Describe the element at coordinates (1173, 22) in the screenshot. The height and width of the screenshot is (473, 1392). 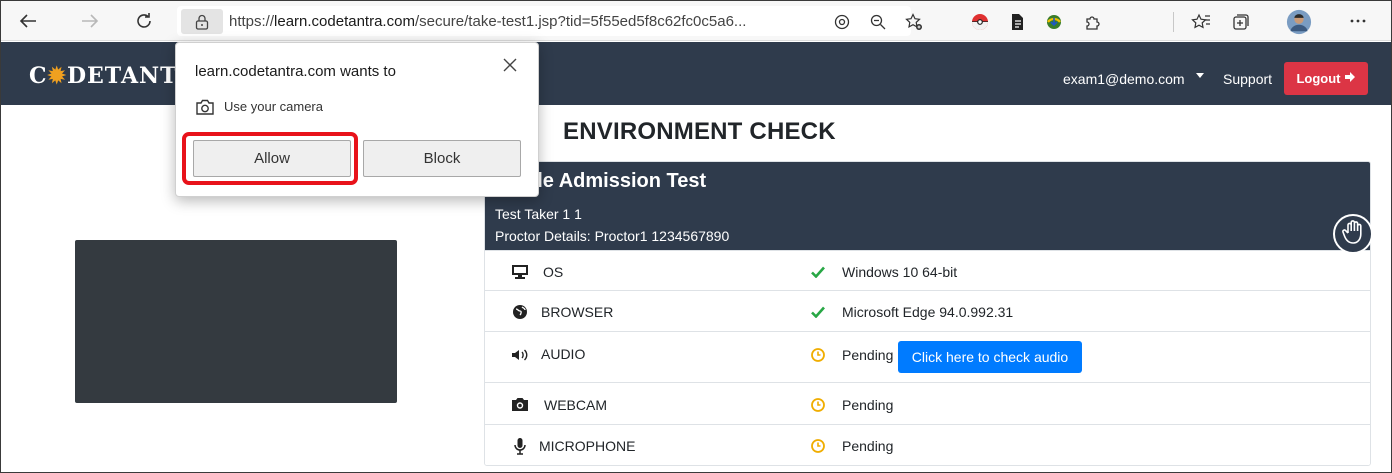
I see `toolbar-separator` at that location.